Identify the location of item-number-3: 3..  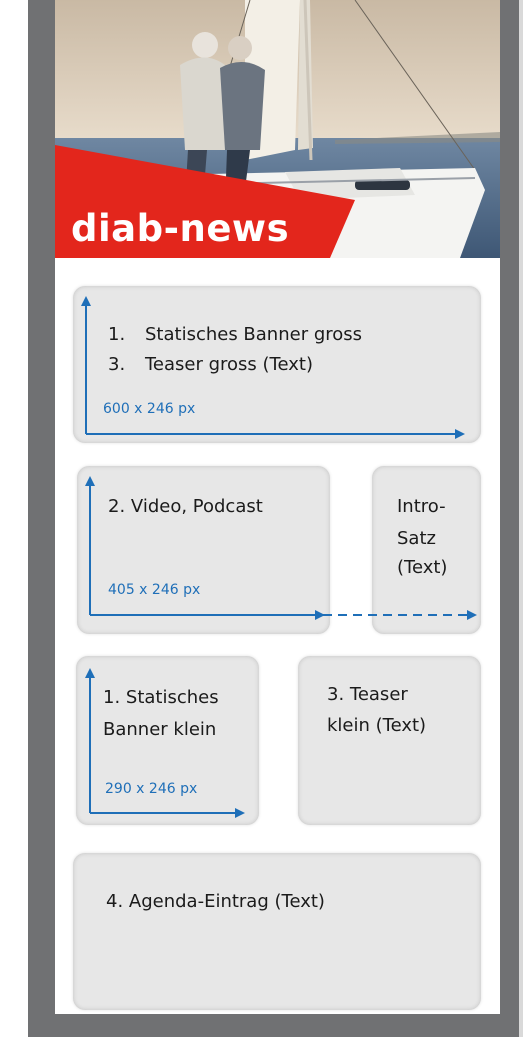
(117, 364).